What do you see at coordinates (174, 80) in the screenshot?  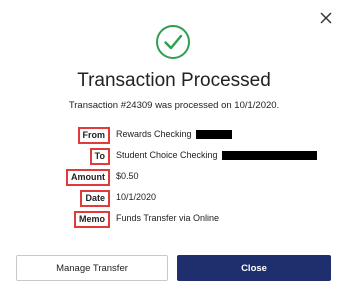 I see `dialog-title: Transaction Processed` at bounding box center [174, 80].